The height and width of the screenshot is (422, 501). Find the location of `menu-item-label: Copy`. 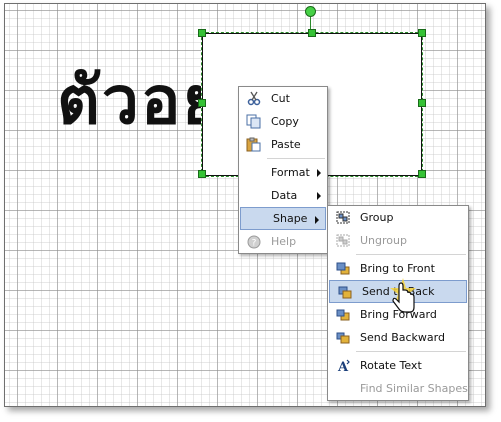

menu-item-label: Copy is located at coordinates (285, 121).